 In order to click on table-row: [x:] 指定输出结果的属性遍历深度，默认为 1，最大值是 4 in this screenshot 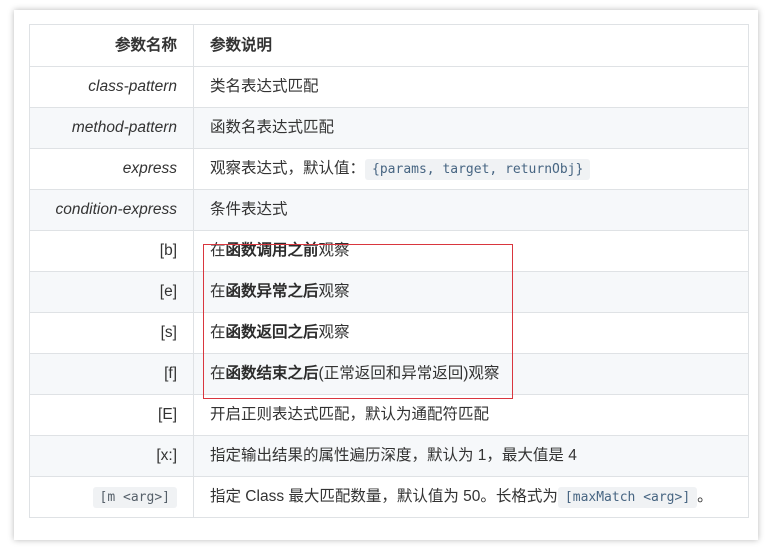, I will do `click(389, 456)`.